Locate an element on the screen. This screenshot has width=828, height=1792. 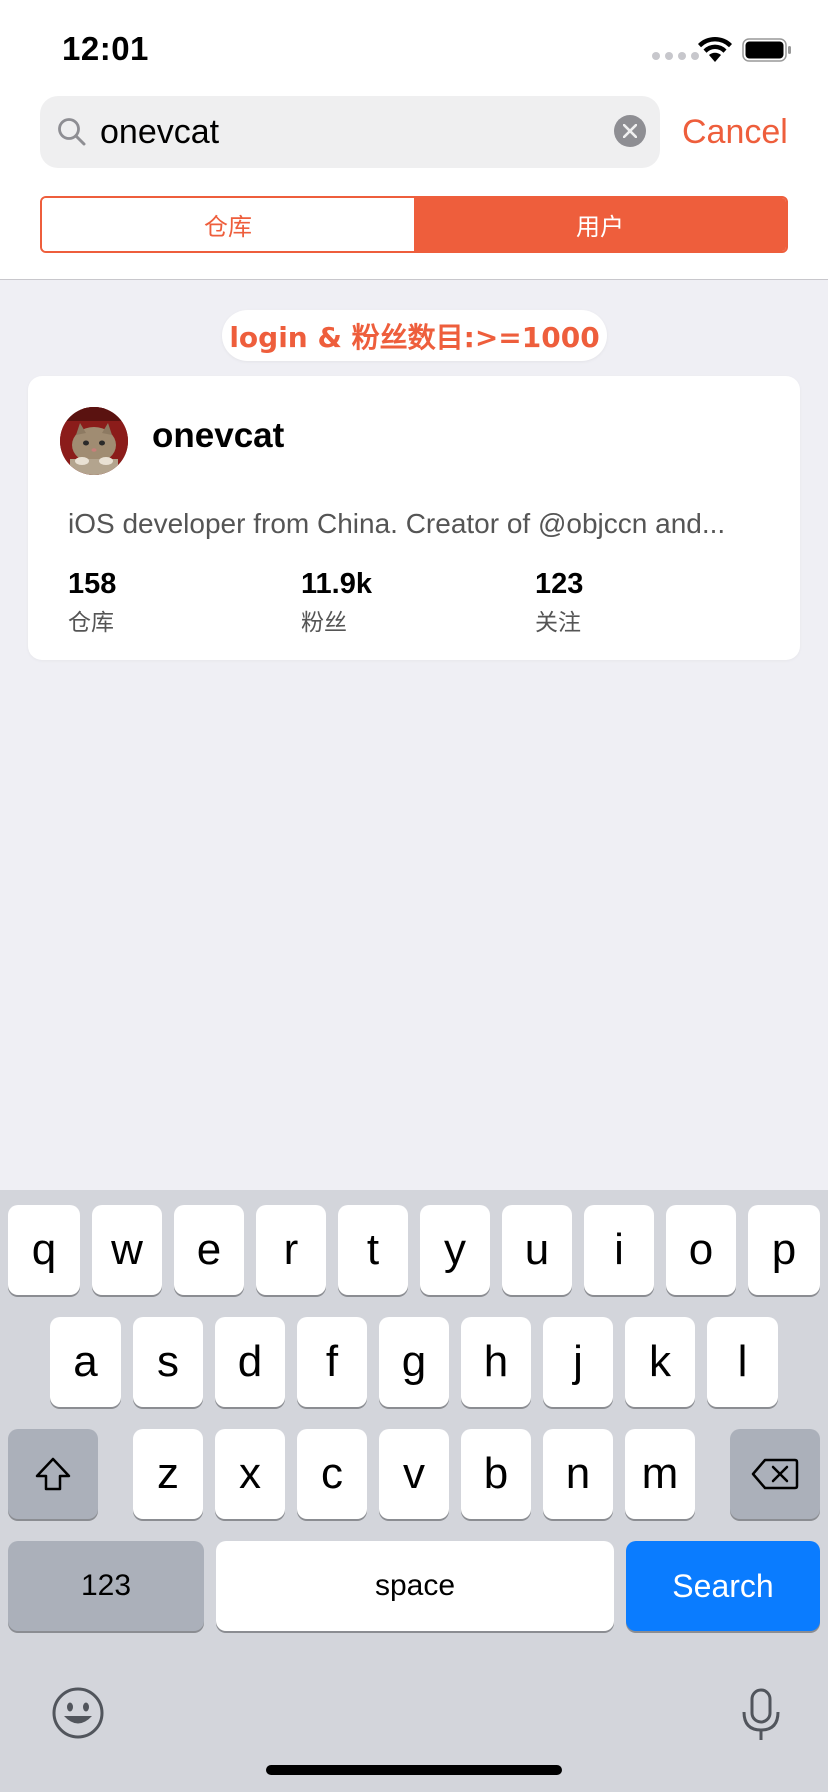
key-t: t is located at coordinates (373, 1250).